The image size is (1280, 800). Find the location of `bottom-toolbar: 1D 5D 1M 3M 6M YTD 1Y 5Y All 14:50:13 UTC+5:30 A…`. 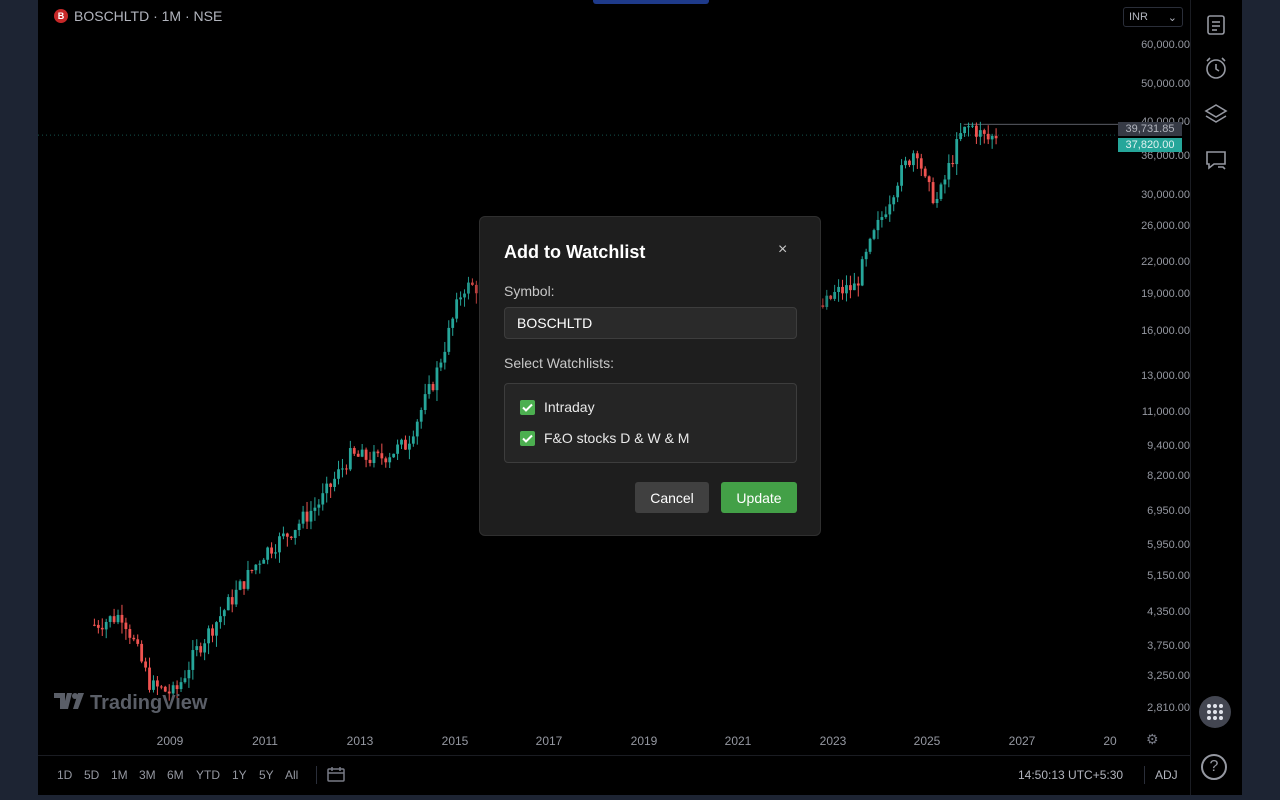

bottom-toolbar: 1D 5D 1M 3M 6M YTD 1Y 5Y All 14:50:13 UTC+5:30 A… is located at coordinates (618, 775).